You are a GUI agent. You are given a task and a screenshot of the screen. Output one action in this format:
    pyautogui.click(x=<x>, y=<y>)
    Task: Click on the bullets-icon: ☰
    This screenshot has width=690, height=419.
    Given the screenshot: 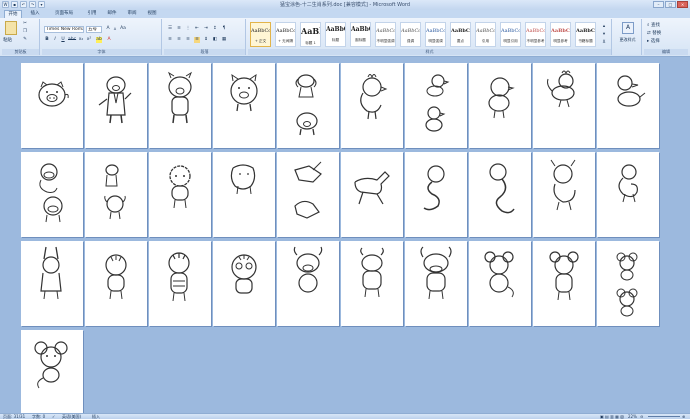 What is the action you would take?
    pyautogui.click(x=170, y=29)
    